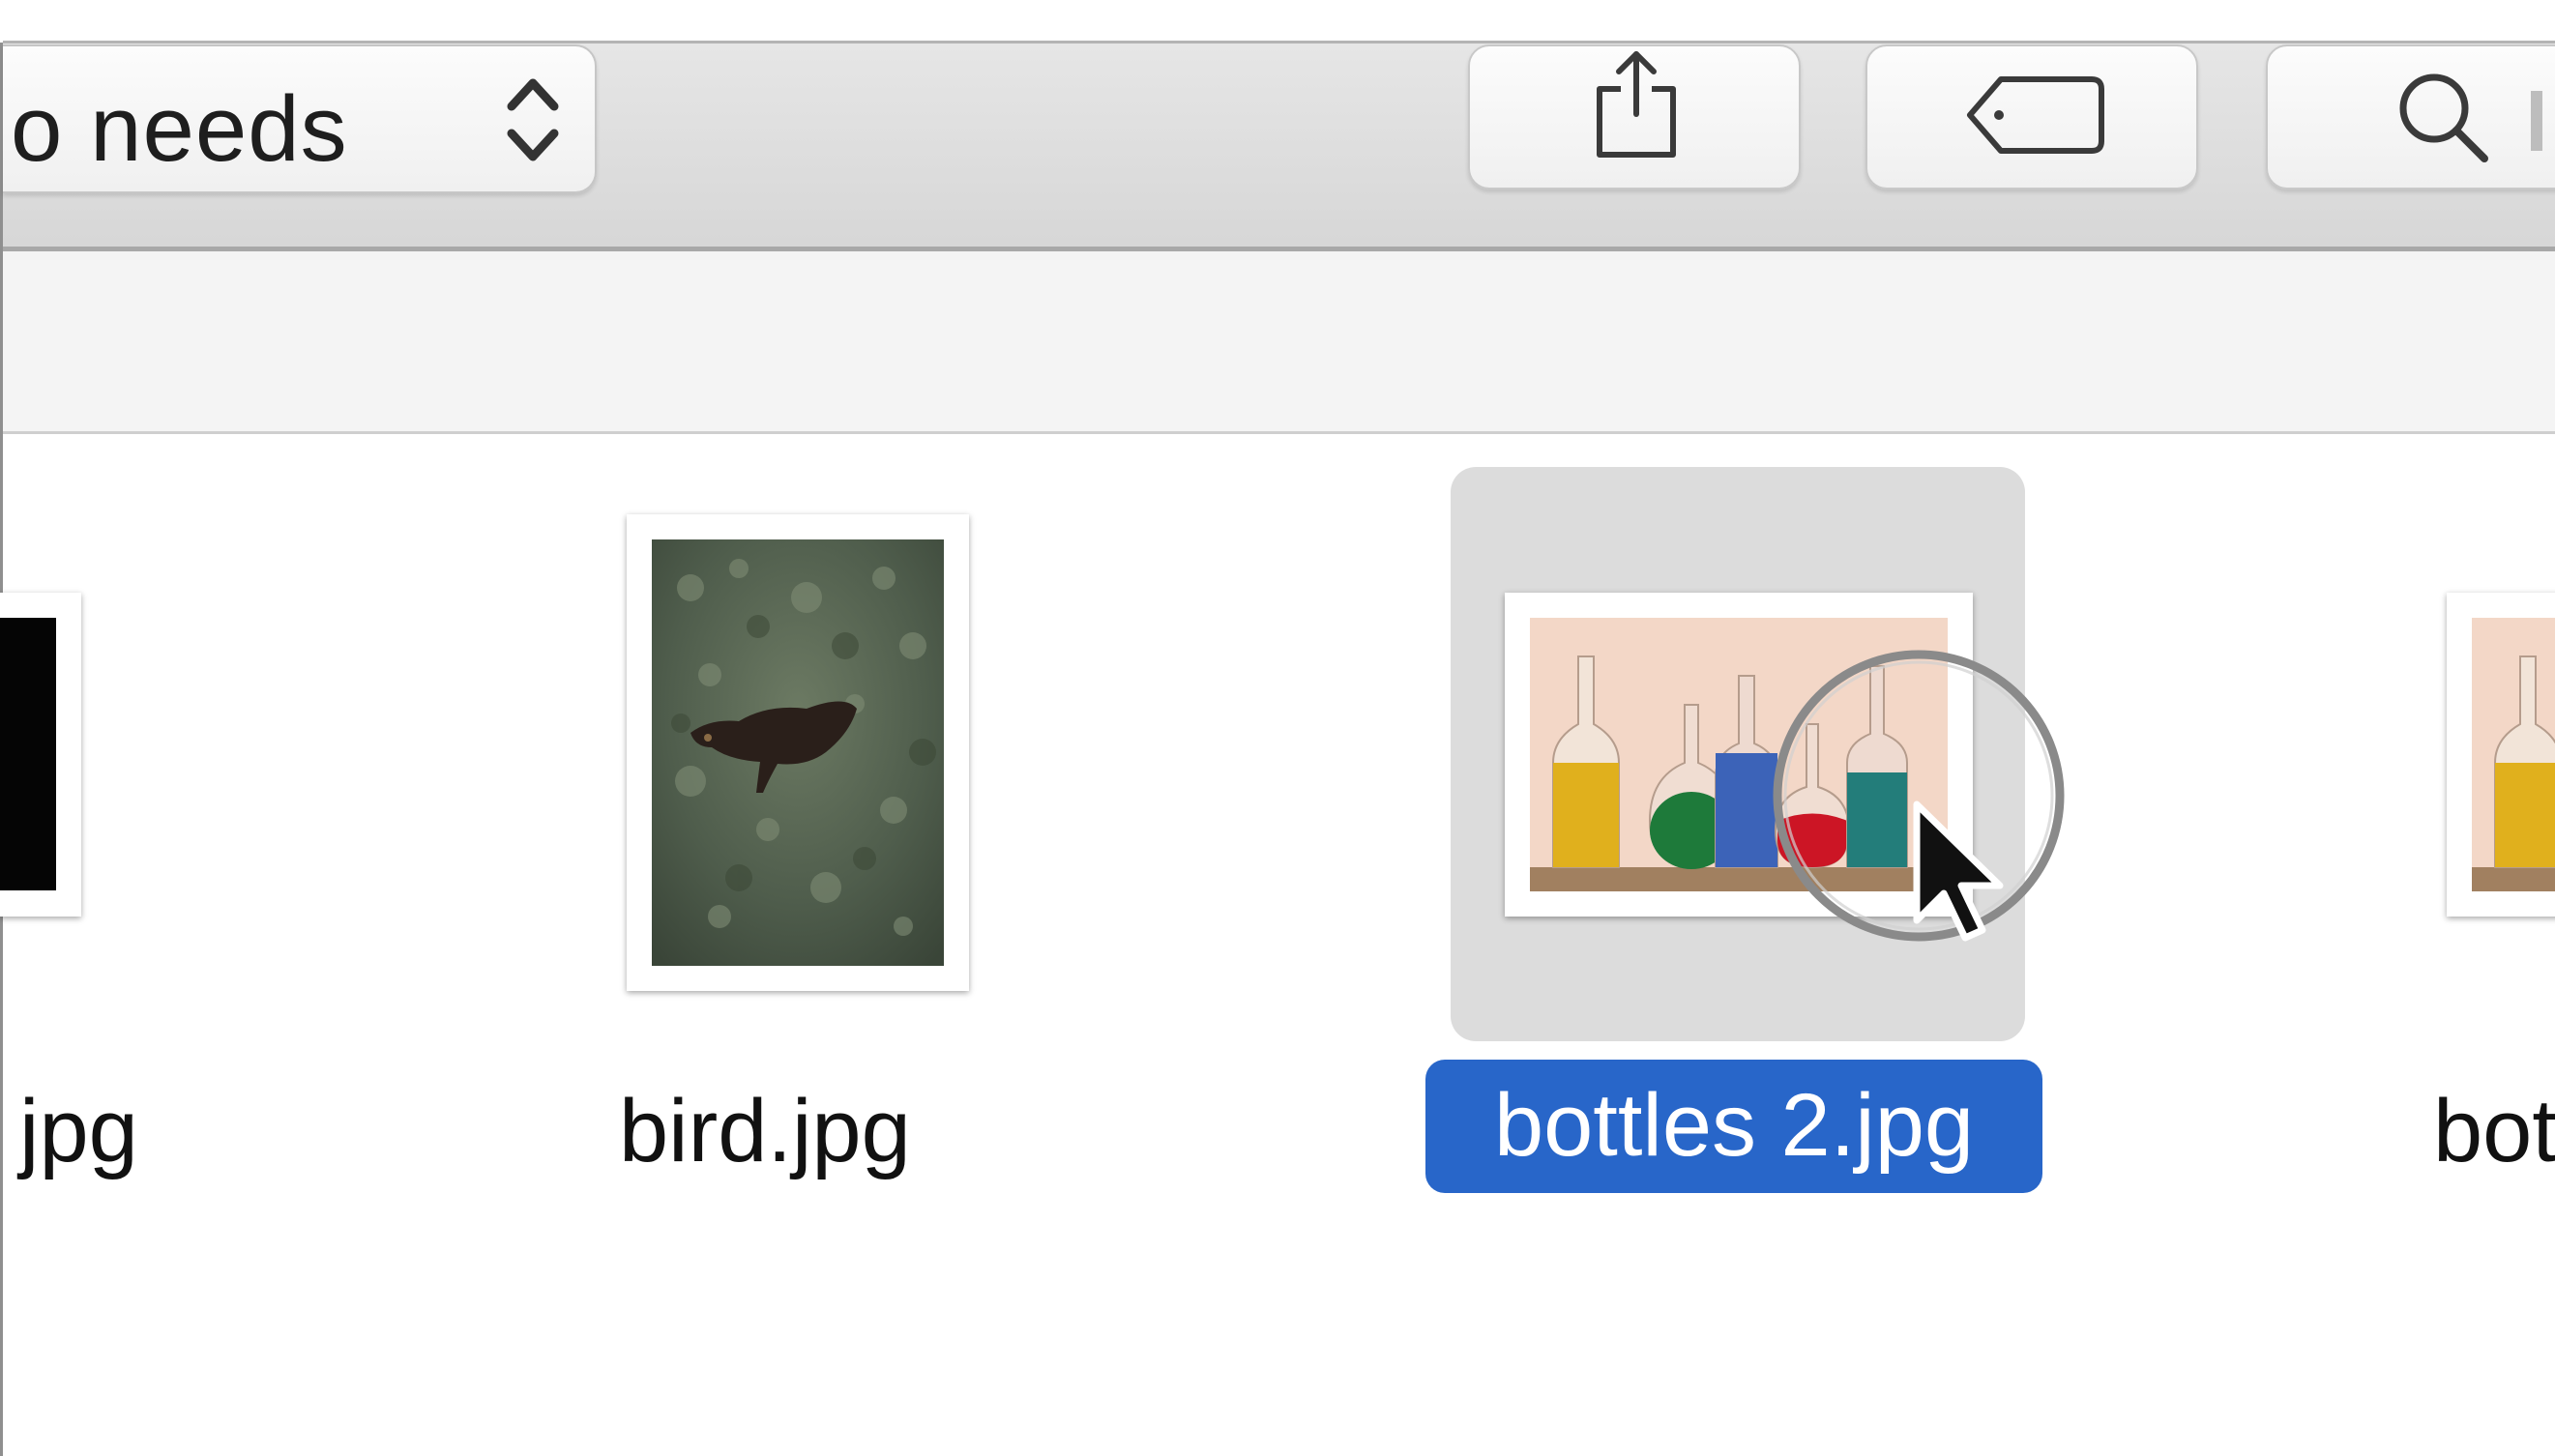 This screenshot has height=1456, width=2555. What do you see at coordinates (28, 754) in the screenshot?
I see `thumbnail-image` at bounding box center [28, 754].